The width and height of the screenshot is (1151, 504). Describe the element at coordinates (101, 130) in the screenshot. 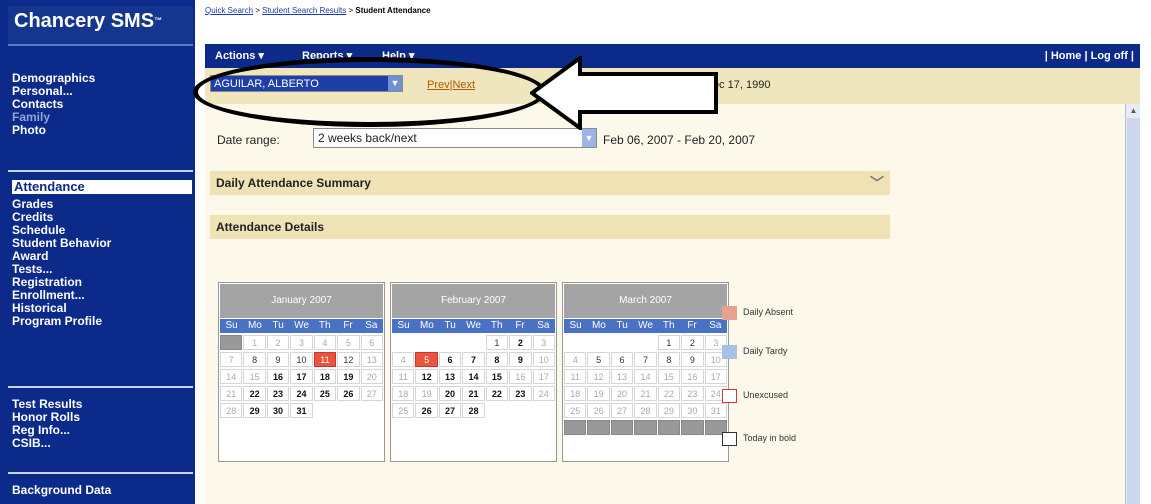

I see `sidebar-item-photo: Photo` at that location.